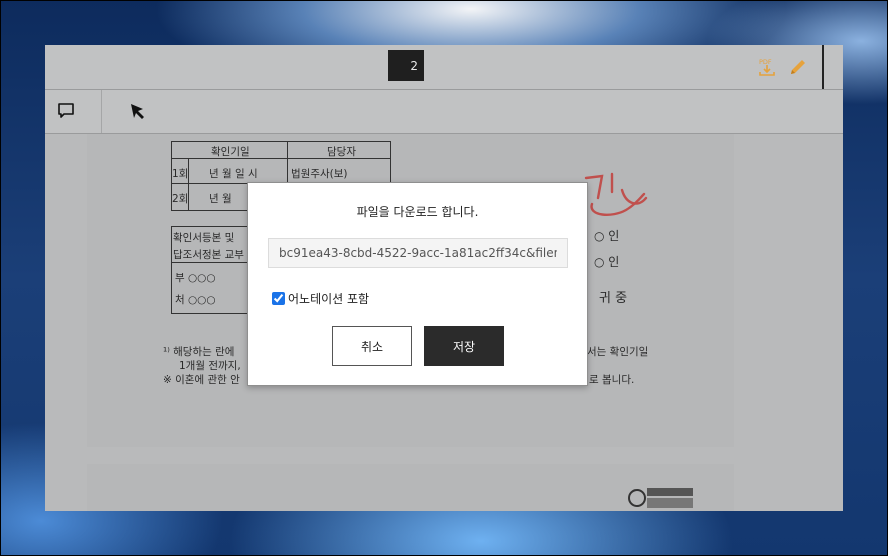 Image resolution: width=888 pixels, height=556 pixels. I want to click on table-row2-num: 2회, so click(180, 199).